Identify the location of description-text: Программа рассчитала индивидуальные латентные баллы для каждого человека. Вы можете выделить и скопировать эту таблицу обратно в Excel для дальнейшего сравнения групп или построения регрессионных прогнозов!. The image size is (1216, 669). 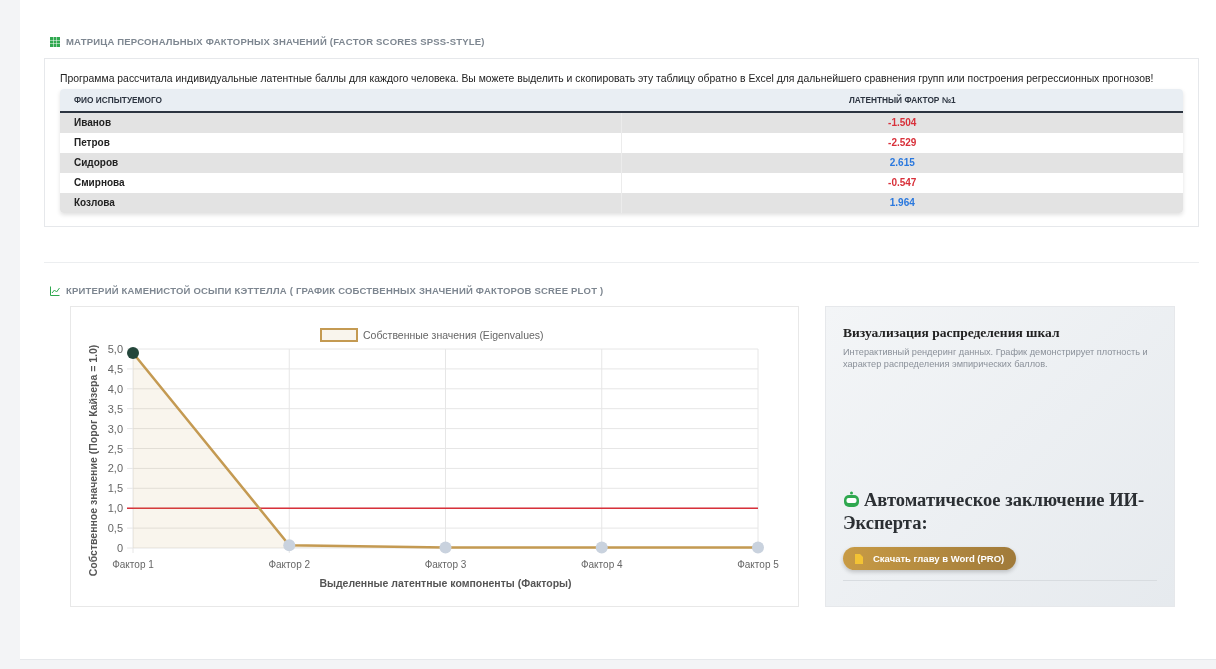
(607, 78).